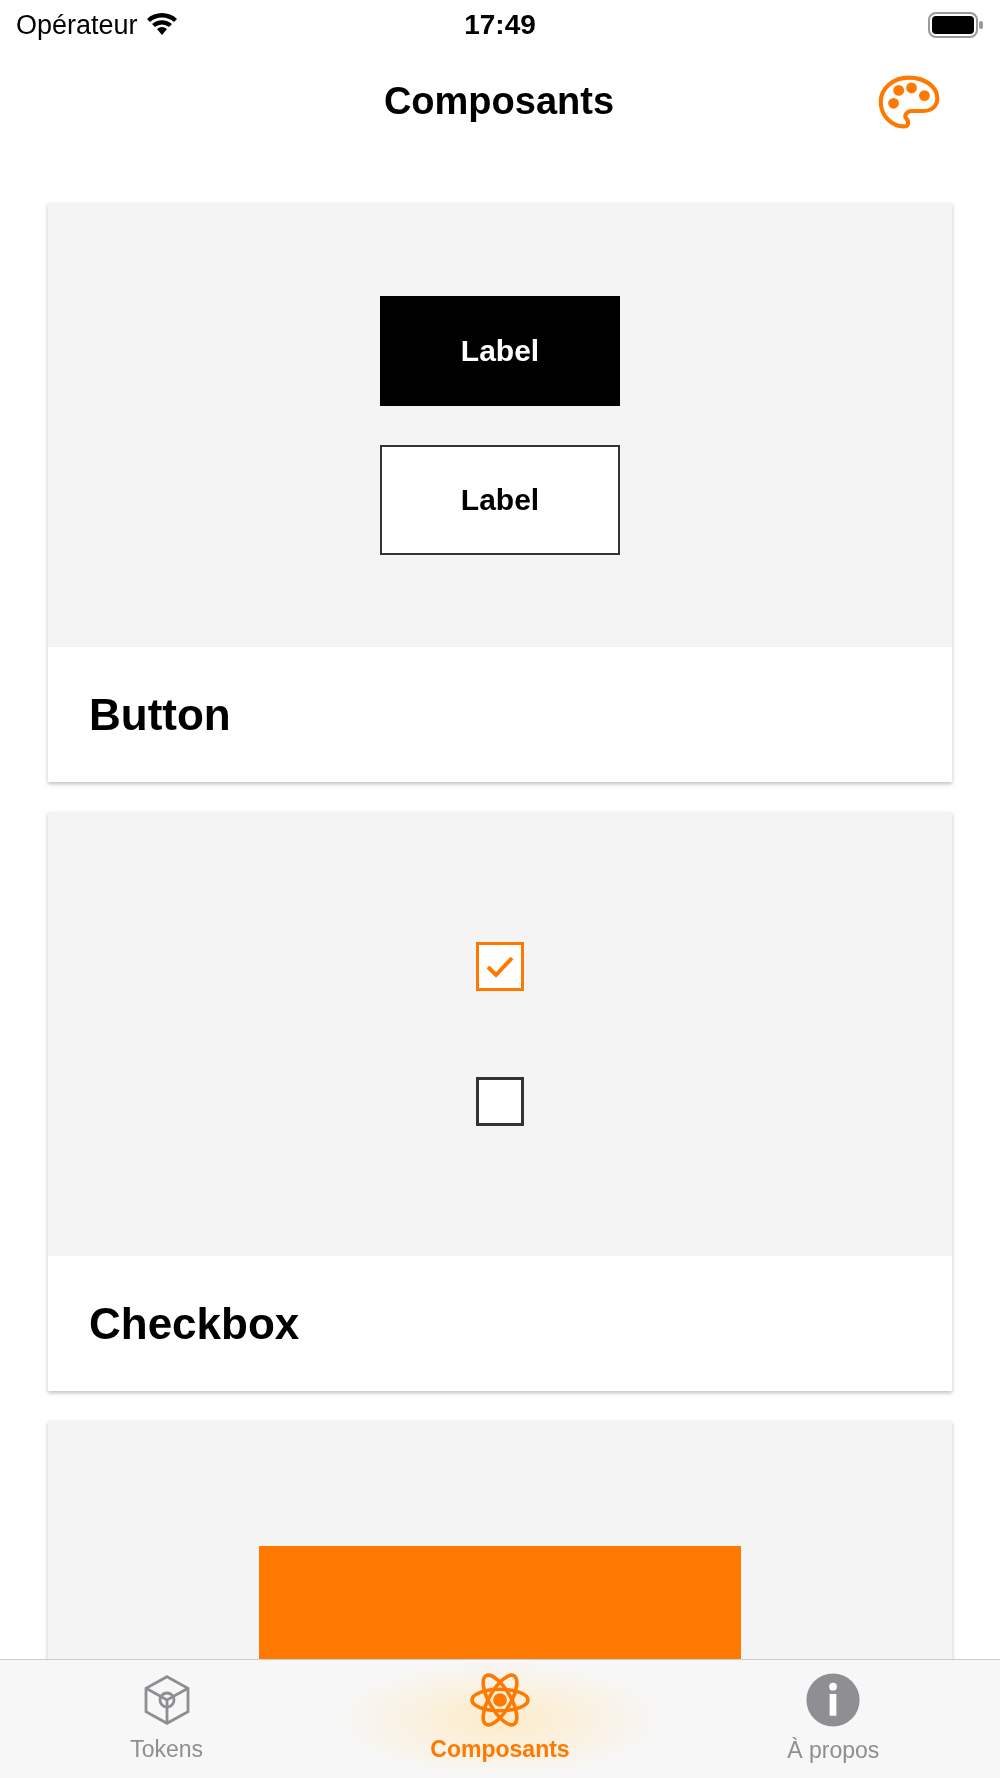 Image resolution: width=1000 pixels, height=1778 pixels. Describe the element at coordinates (194, 1323) in the screenshot. I see `card-title: Checkbox` at that location.